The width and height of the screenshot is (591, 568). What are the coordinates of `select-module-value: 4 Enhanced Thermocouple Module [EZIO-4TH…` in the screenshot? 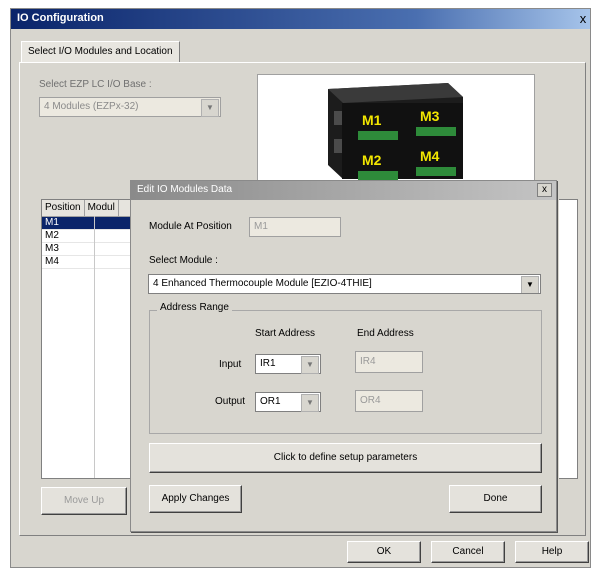 It's located at (262, 283).